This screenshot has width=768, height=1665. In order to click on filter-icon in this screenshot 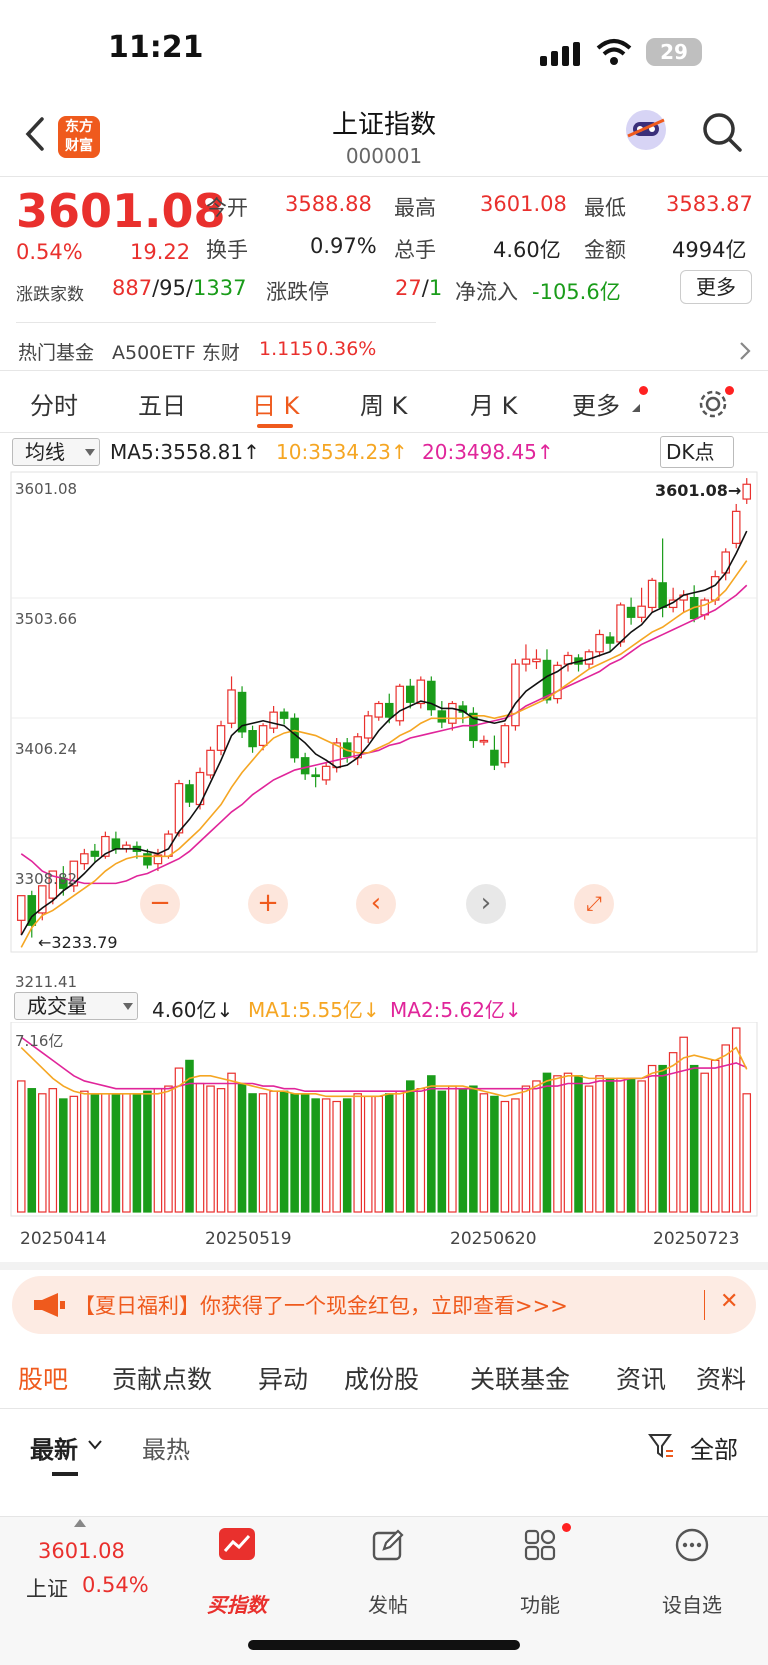, I will do `click(661, 1446)`.